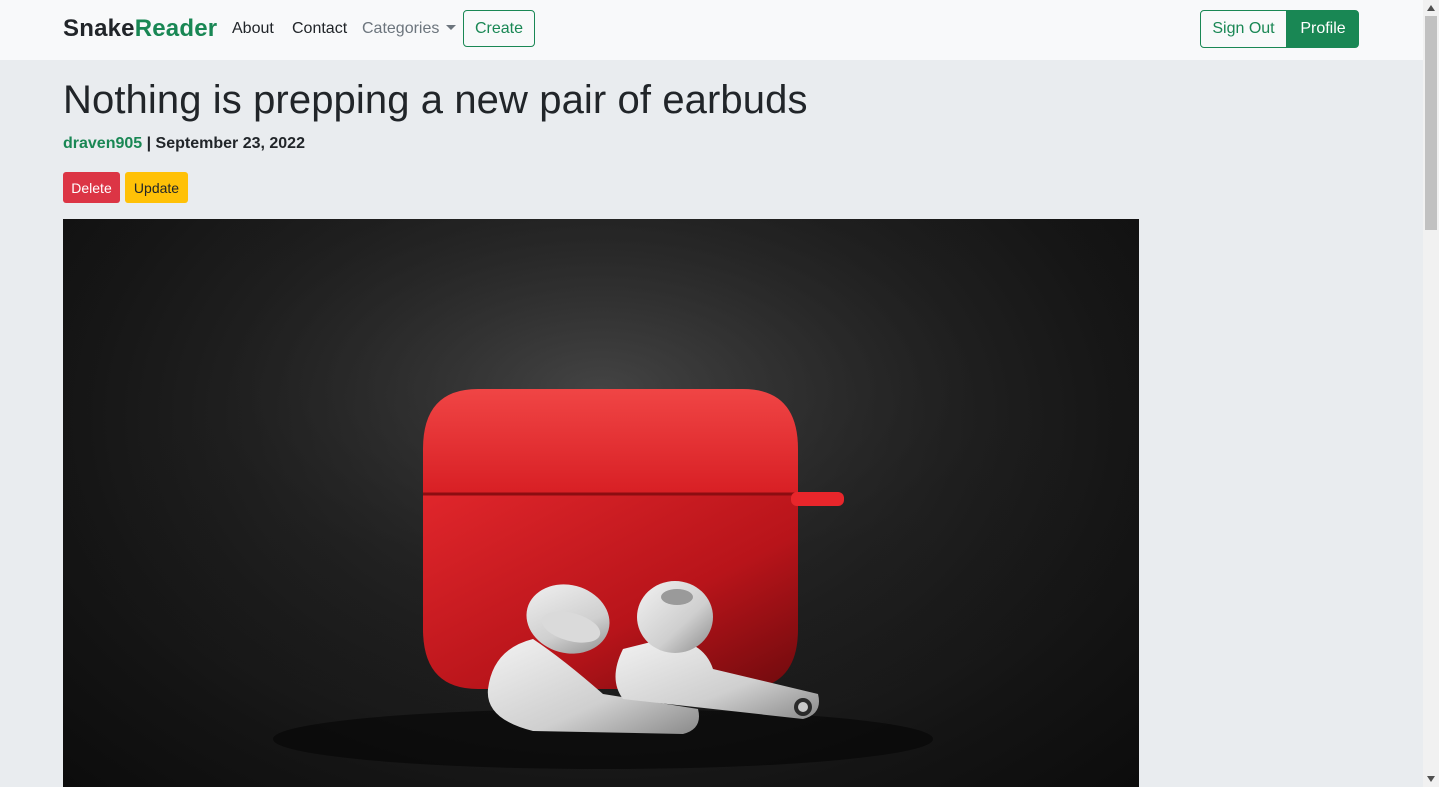 The height and width of the screenshot is (787, 1439). What do you see at coordinates (99, 28) in the screenshot?
I see `brand-text-part1: Snake` at bounding box center [99, 28].